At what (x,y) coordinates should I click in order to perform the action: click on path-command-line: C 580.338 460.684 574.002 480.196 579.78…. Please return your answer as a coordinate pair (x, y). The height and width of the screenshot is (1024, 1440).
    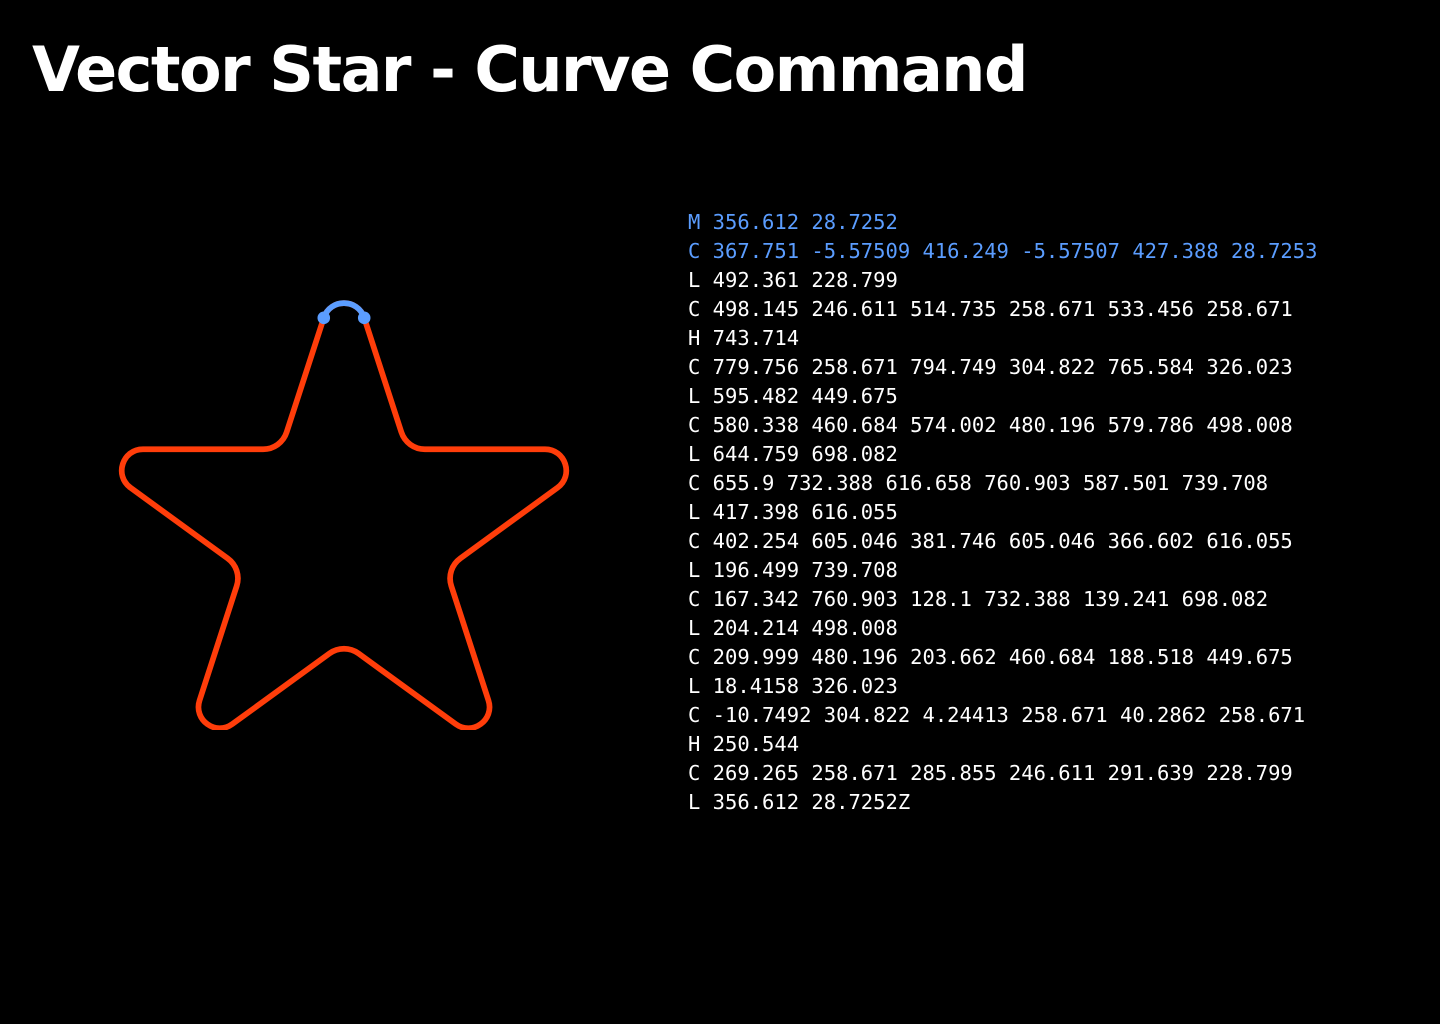
    Looking at the image, I should click on (990, 425).